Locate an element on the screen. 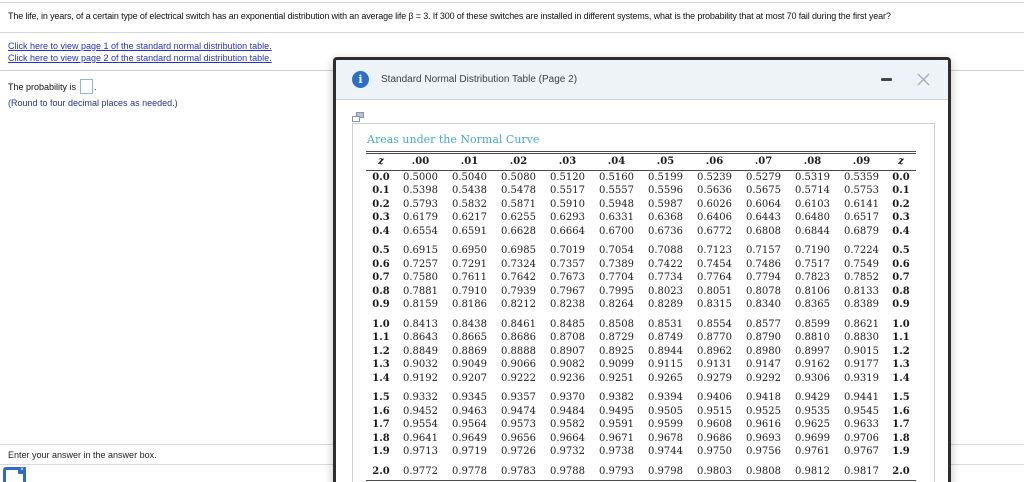  minimize-button is located at coordinates (886, 80).